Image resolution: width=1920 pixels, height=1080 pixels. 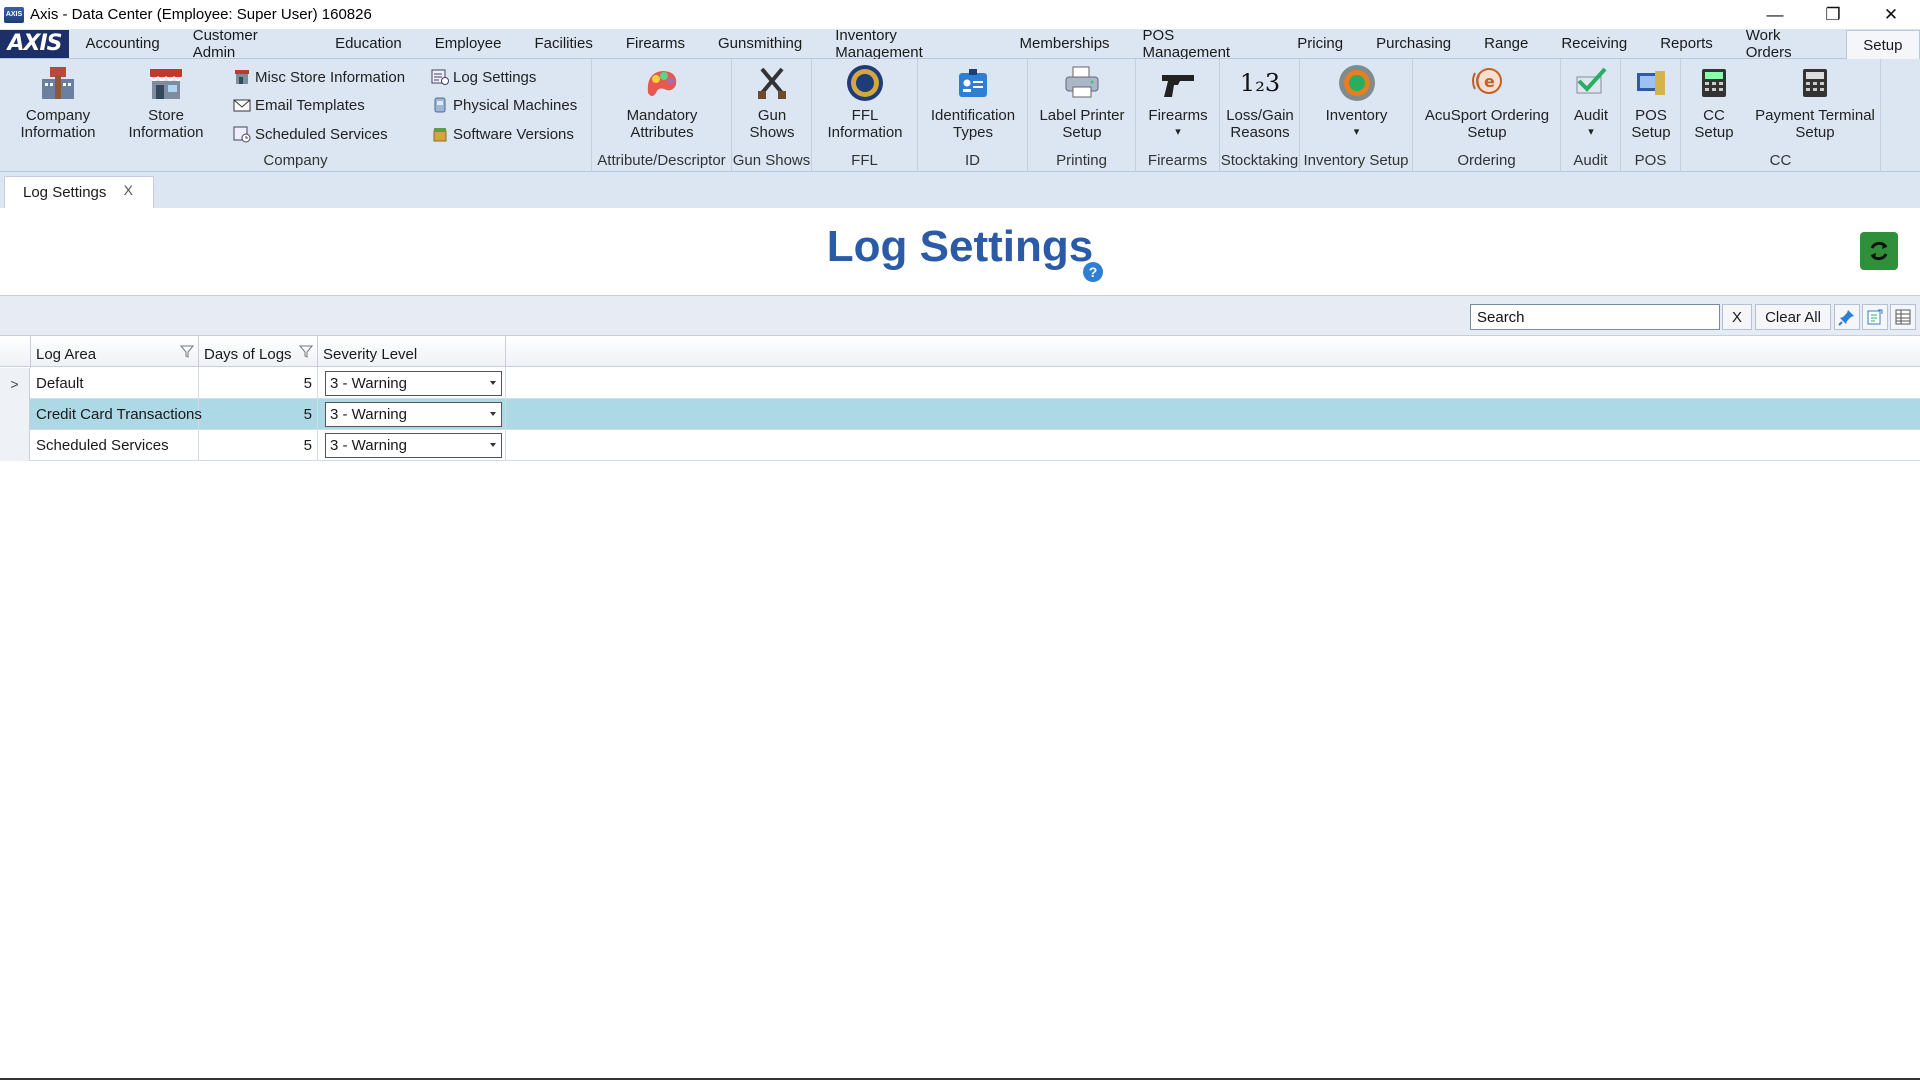 I want to click on store-information-button: Store Information, so click(x=166, y=102).